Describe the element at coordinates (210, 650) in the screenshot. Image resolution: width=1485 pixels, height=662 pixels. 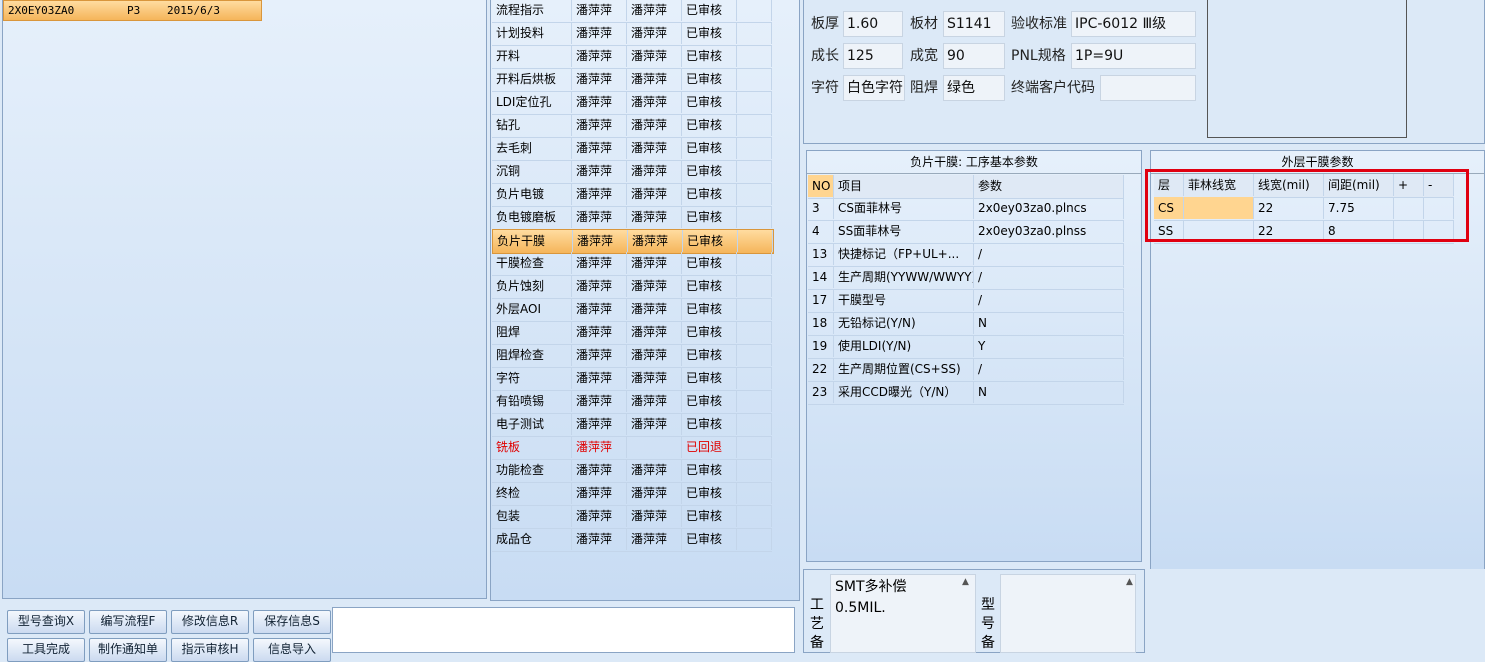
I see `audit-button: 指示审核H` at that location.